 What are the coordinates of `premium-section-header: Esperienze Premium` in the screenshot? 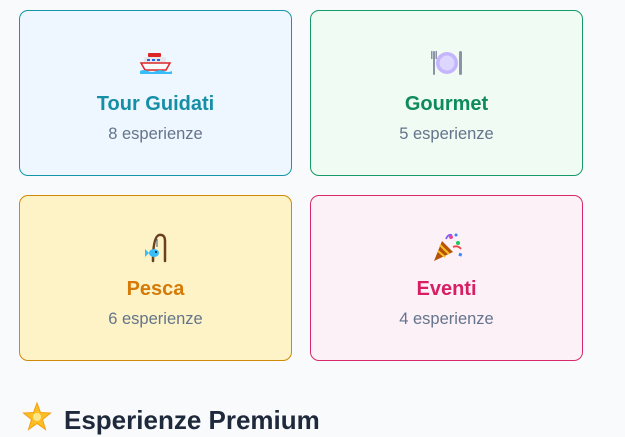 It's located at (171, 419).